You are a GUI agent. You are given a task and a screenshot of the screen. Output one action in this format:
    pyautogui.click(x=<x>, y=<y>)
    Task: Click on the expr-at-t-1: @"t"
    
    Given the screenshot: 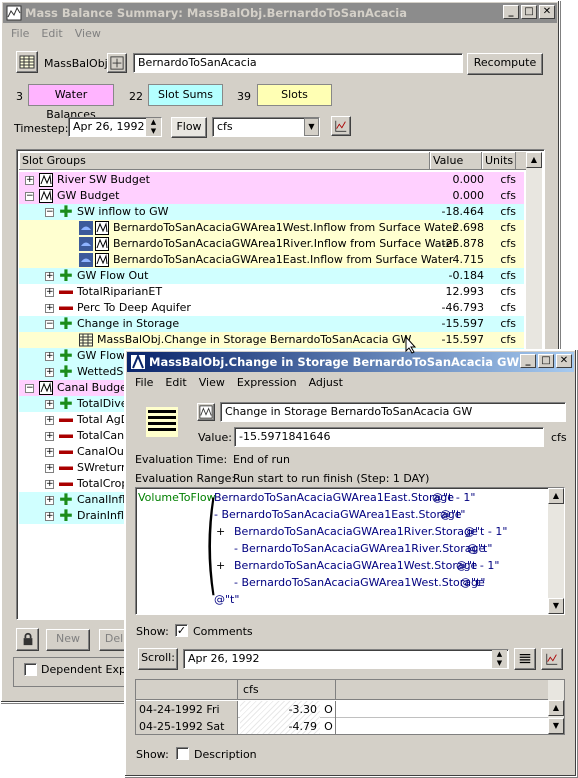 What is the action you would take?
    pyautogui.click(x=452, y=514)
    